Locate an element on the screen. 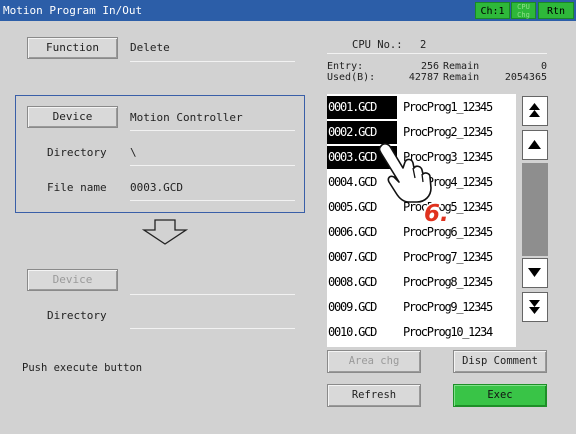 The width and height of the screenshot is (576, 434). double-down-icon is located at coordinates (534, 307).